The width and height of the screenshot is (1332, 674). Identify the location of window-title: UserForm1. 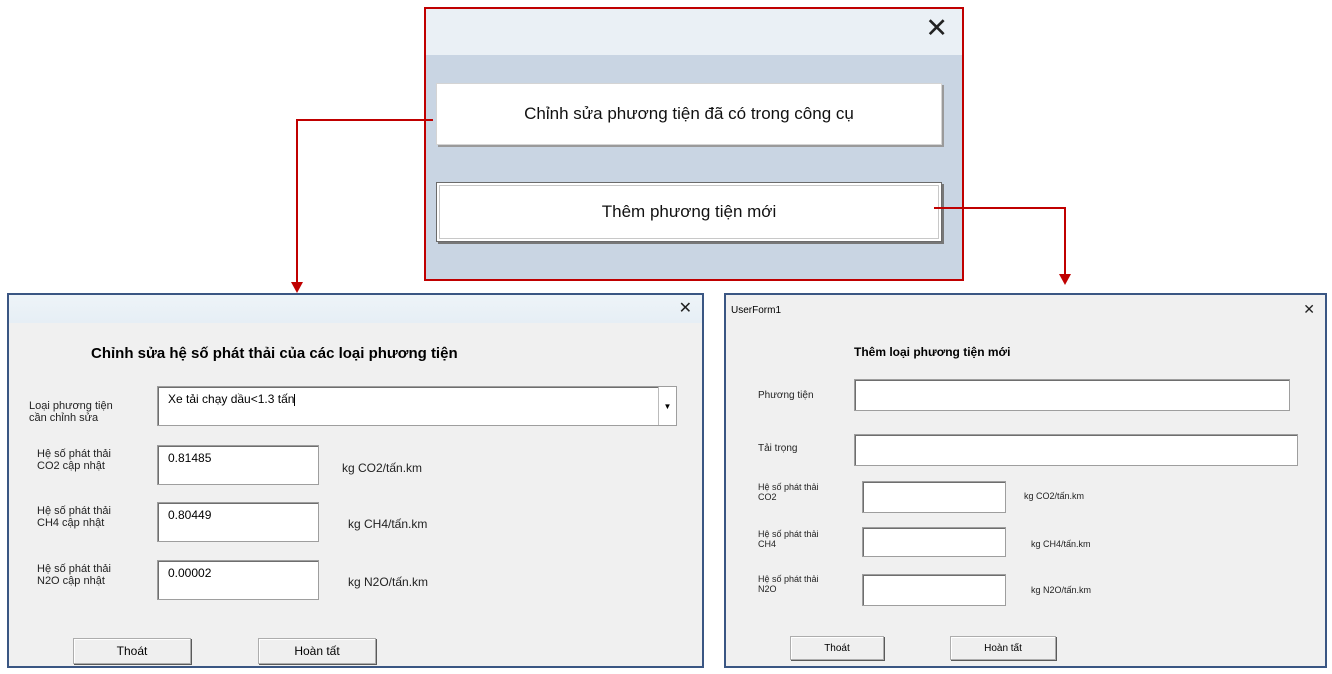
(756, 310).